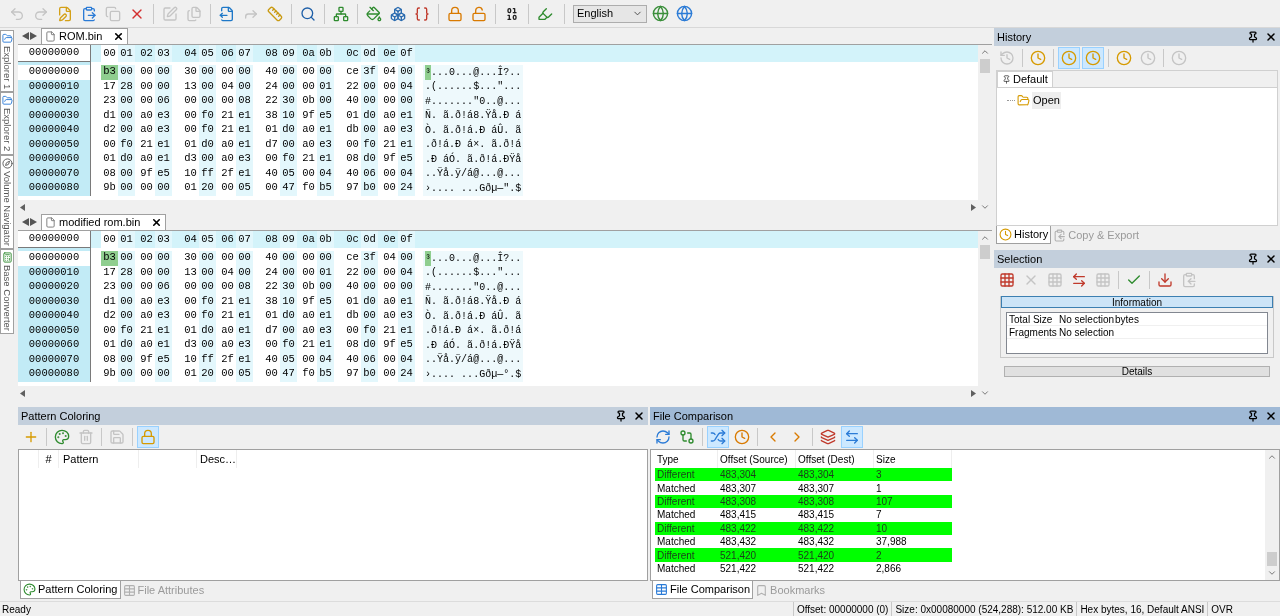 The height and width of the screenshot is (616, 1280). Describe the element at coordinates (352, 258) in the screenshot. I see `hex-byte: ce` at that location.